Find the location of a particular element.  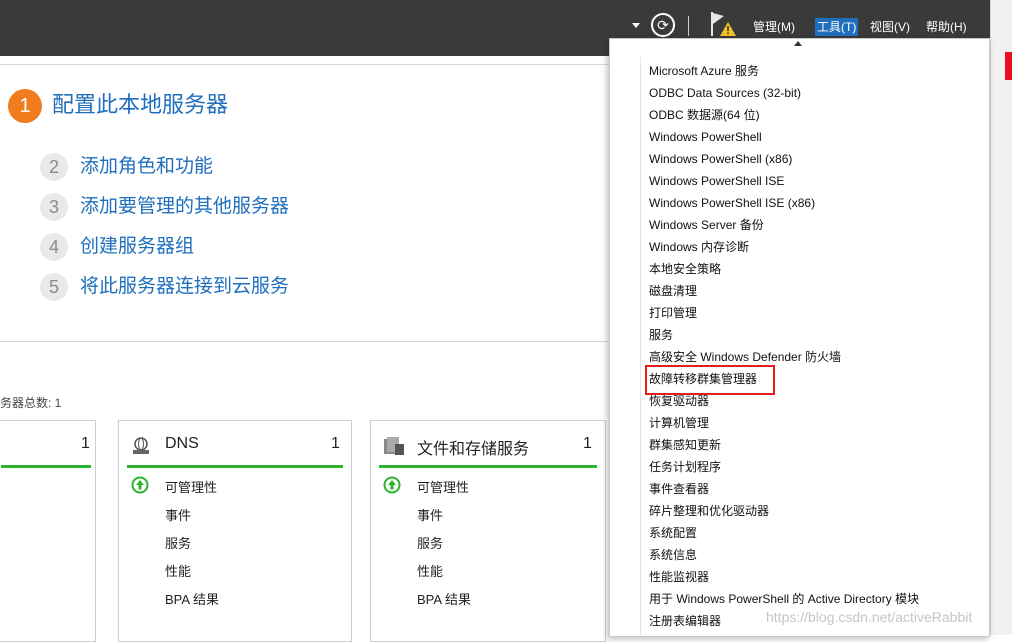

menu-item-powershell: Windows PowerShell is located at coordinates (705, 137).